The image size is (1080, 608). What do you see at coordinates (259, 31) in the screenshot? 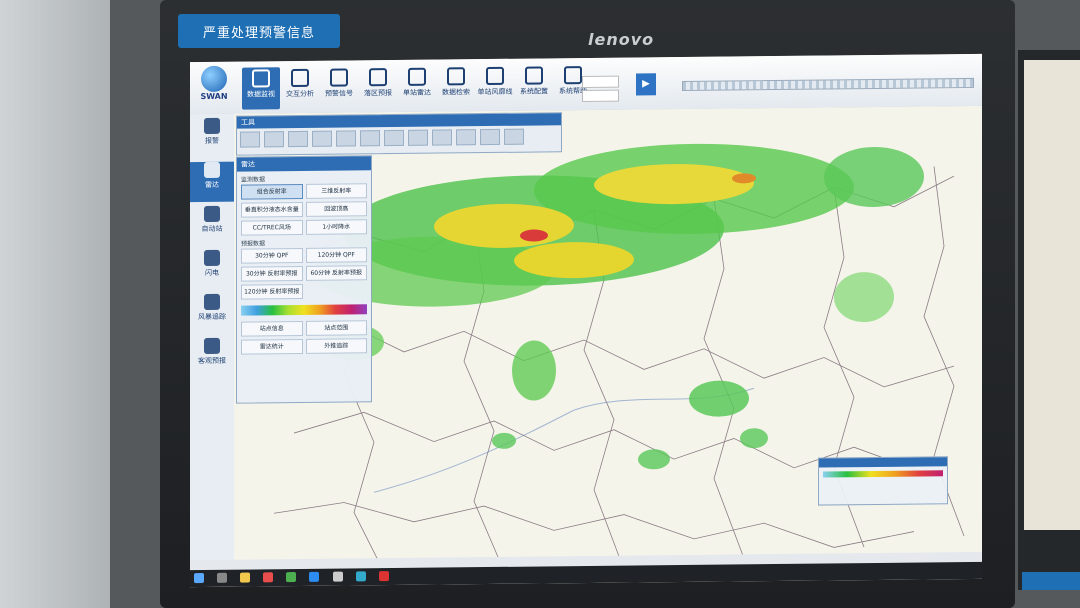
I see `monitor-sticker: 严重处理预警信息` at bounding box center [259, 31].